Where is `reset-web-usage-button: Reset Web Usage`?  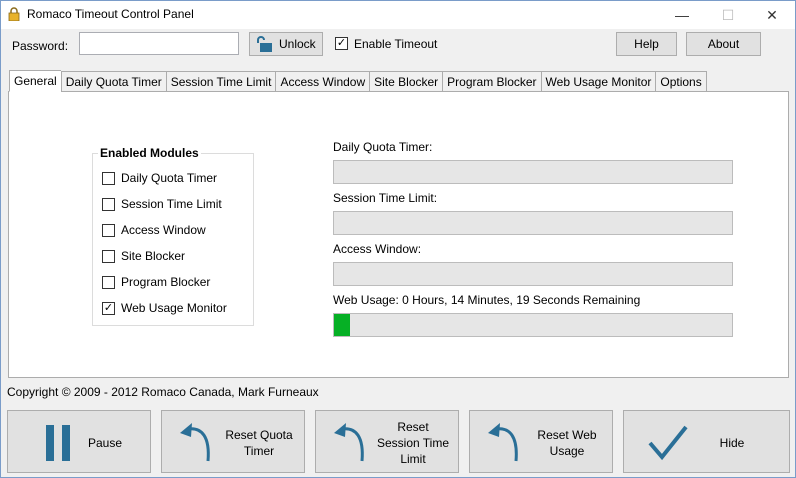
reset-web-usage-button: Reset Web Usage is located at coordinates (541, 441).